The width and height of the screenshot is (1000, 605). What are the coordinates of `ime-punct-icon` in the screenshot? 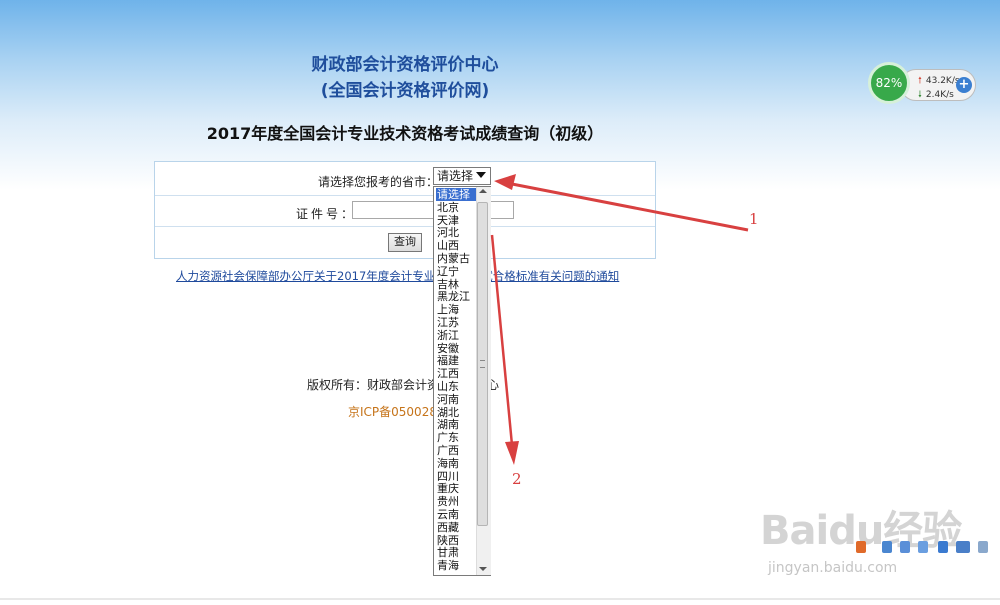 It's located at (923, 547).